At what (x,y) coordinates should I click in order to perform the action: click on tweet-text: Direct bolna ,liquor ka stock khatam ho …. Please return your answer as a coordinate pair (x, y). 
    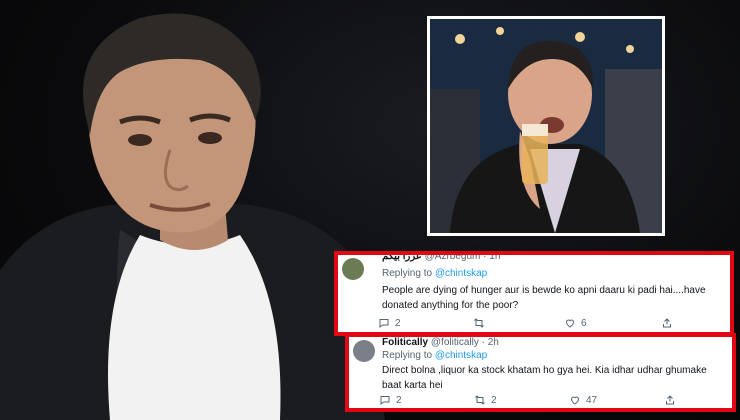
    Looking at the image, I should click on (544, 378).